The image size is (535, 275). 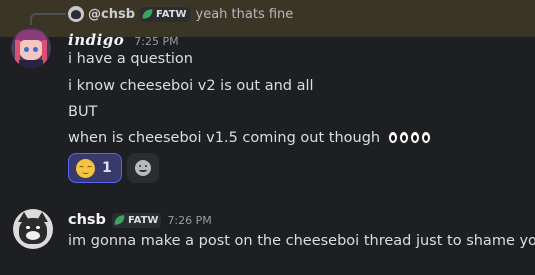 What do you see at coordinates (85, 168) in the screenshot?
I see `relieved-face-icon` at bounding box center [85, 168].